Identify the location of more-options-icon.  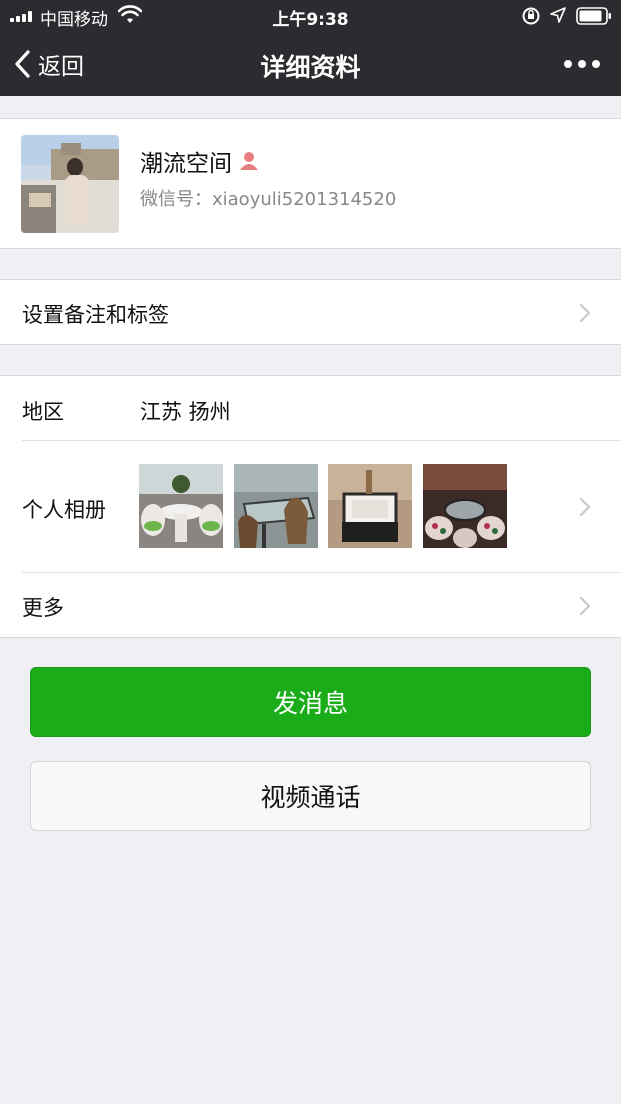
(582, 64).